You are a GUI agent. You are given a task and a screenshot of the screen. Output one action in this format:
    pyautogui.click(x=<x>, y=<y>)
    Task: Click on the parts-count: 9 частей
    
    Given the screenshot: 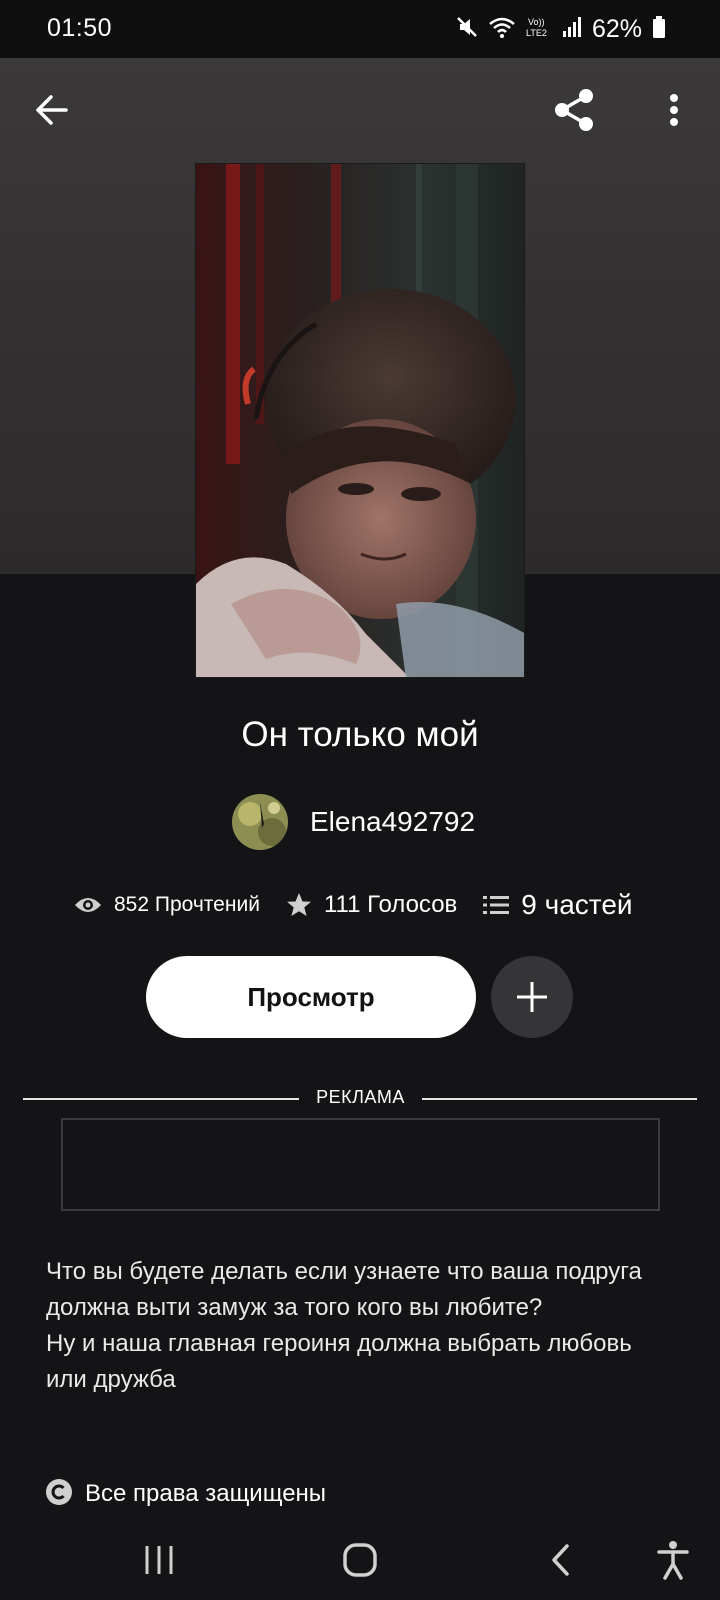 What is the action you would take?
    pyautogui.click(x=577, y=904)
    